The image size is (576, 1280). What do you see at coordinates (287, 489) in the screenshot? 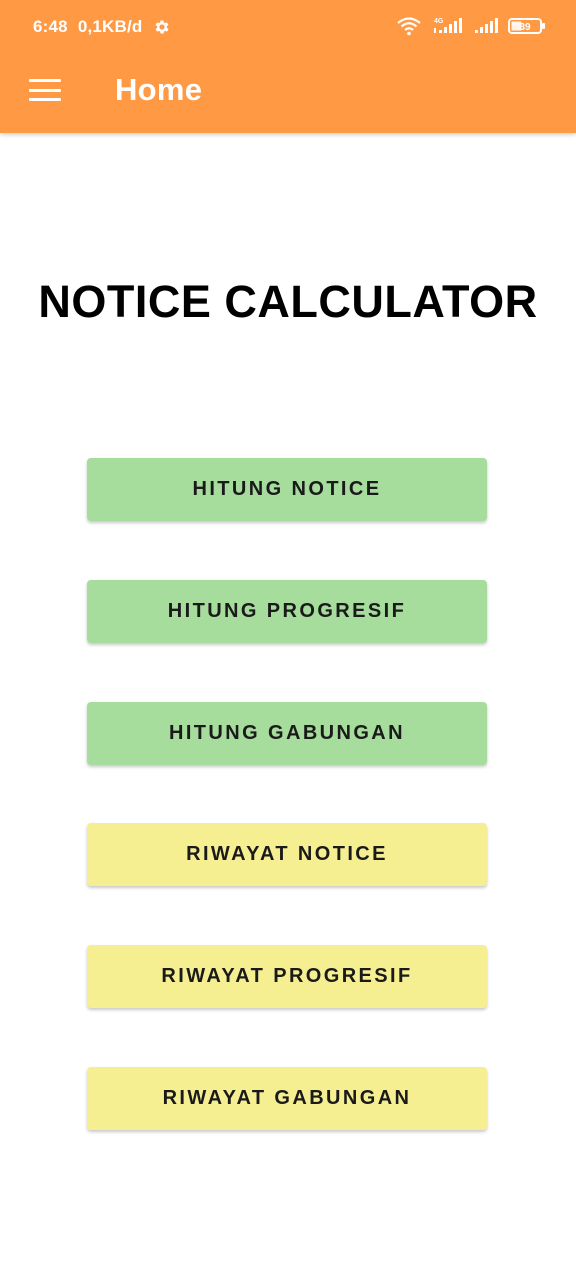
I see `hitung-notice-button: HITUNG NOTICE` at bounding box center [287, 489].